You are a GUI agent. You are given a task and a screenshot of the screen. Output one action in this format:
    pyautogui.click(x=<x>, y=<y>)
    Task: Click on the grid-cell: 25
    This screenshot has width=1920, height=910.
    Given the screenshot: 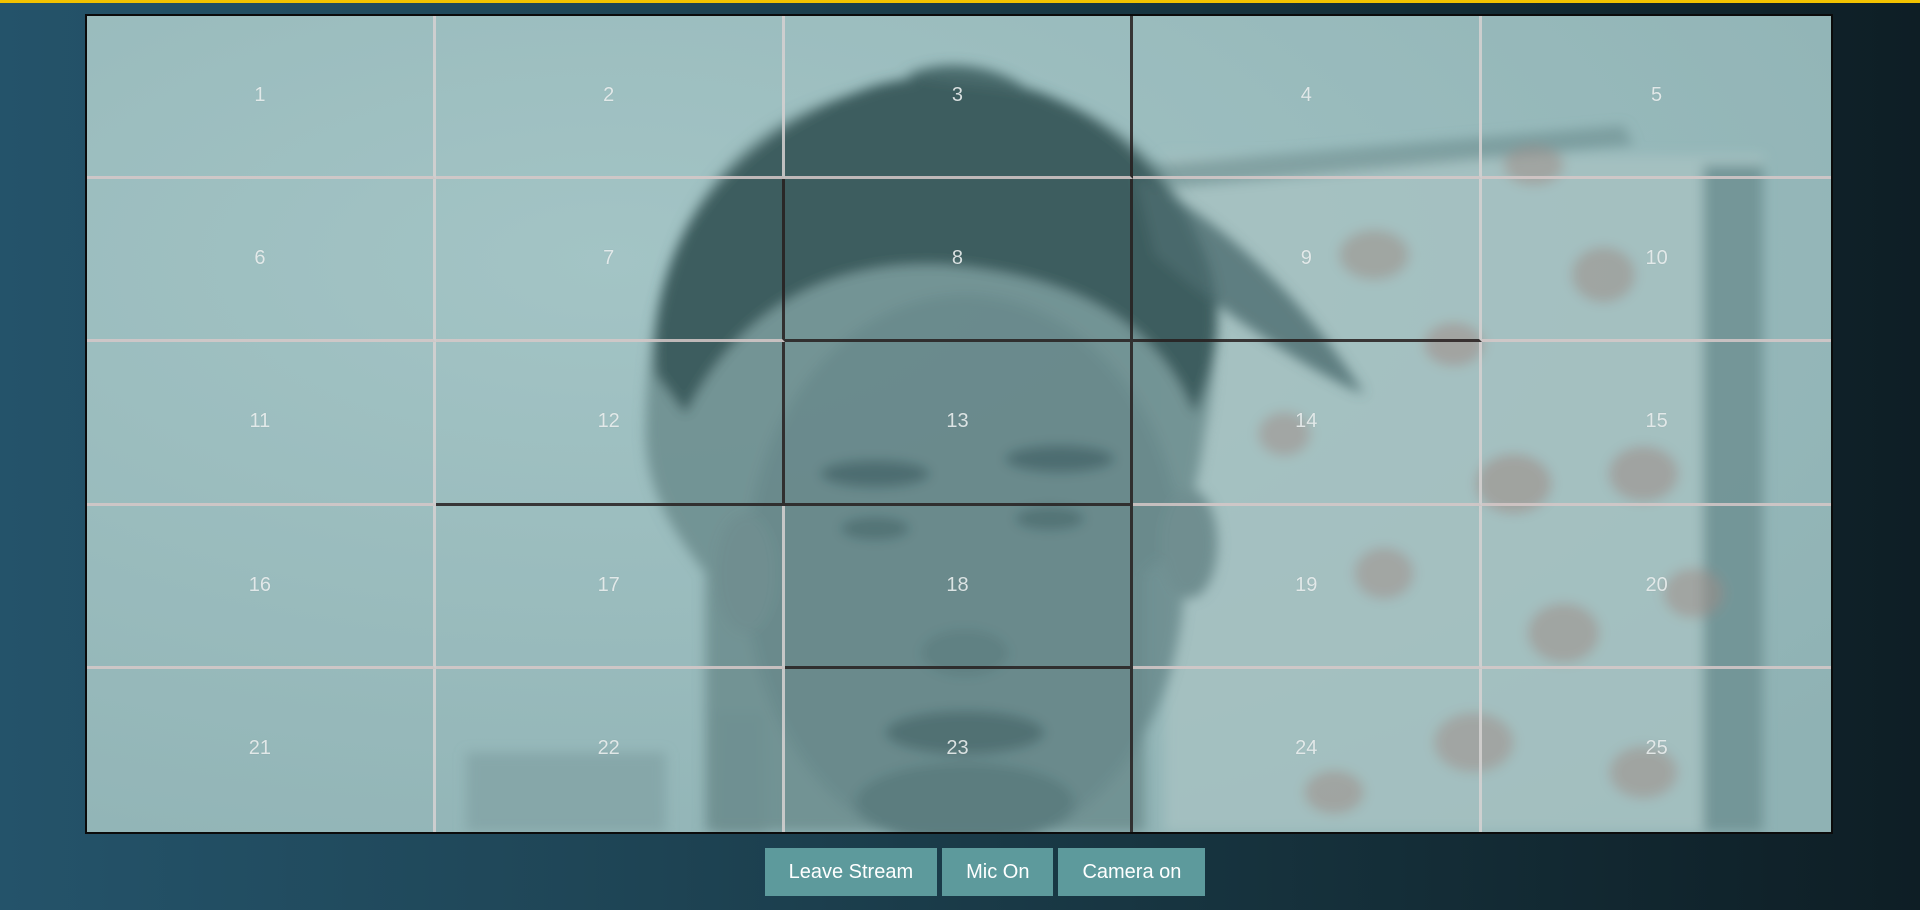 What is the action you would take?
    pyautogui.click(x=1656, y=750)
    